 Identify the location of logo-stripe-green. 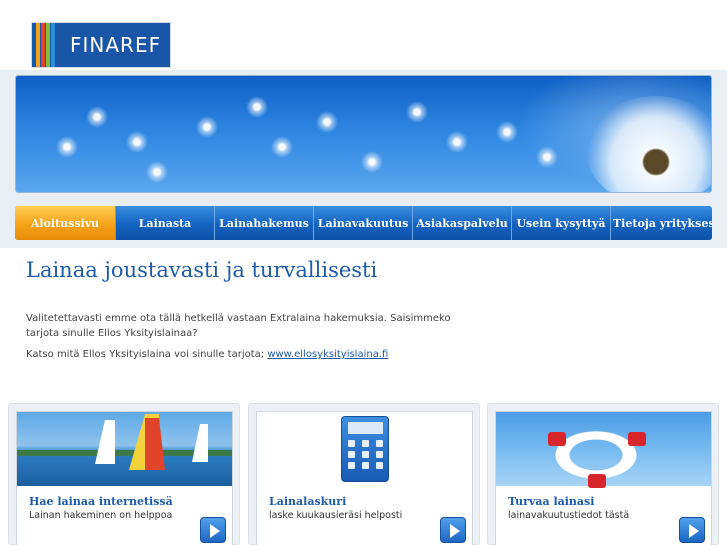
(48, 45).